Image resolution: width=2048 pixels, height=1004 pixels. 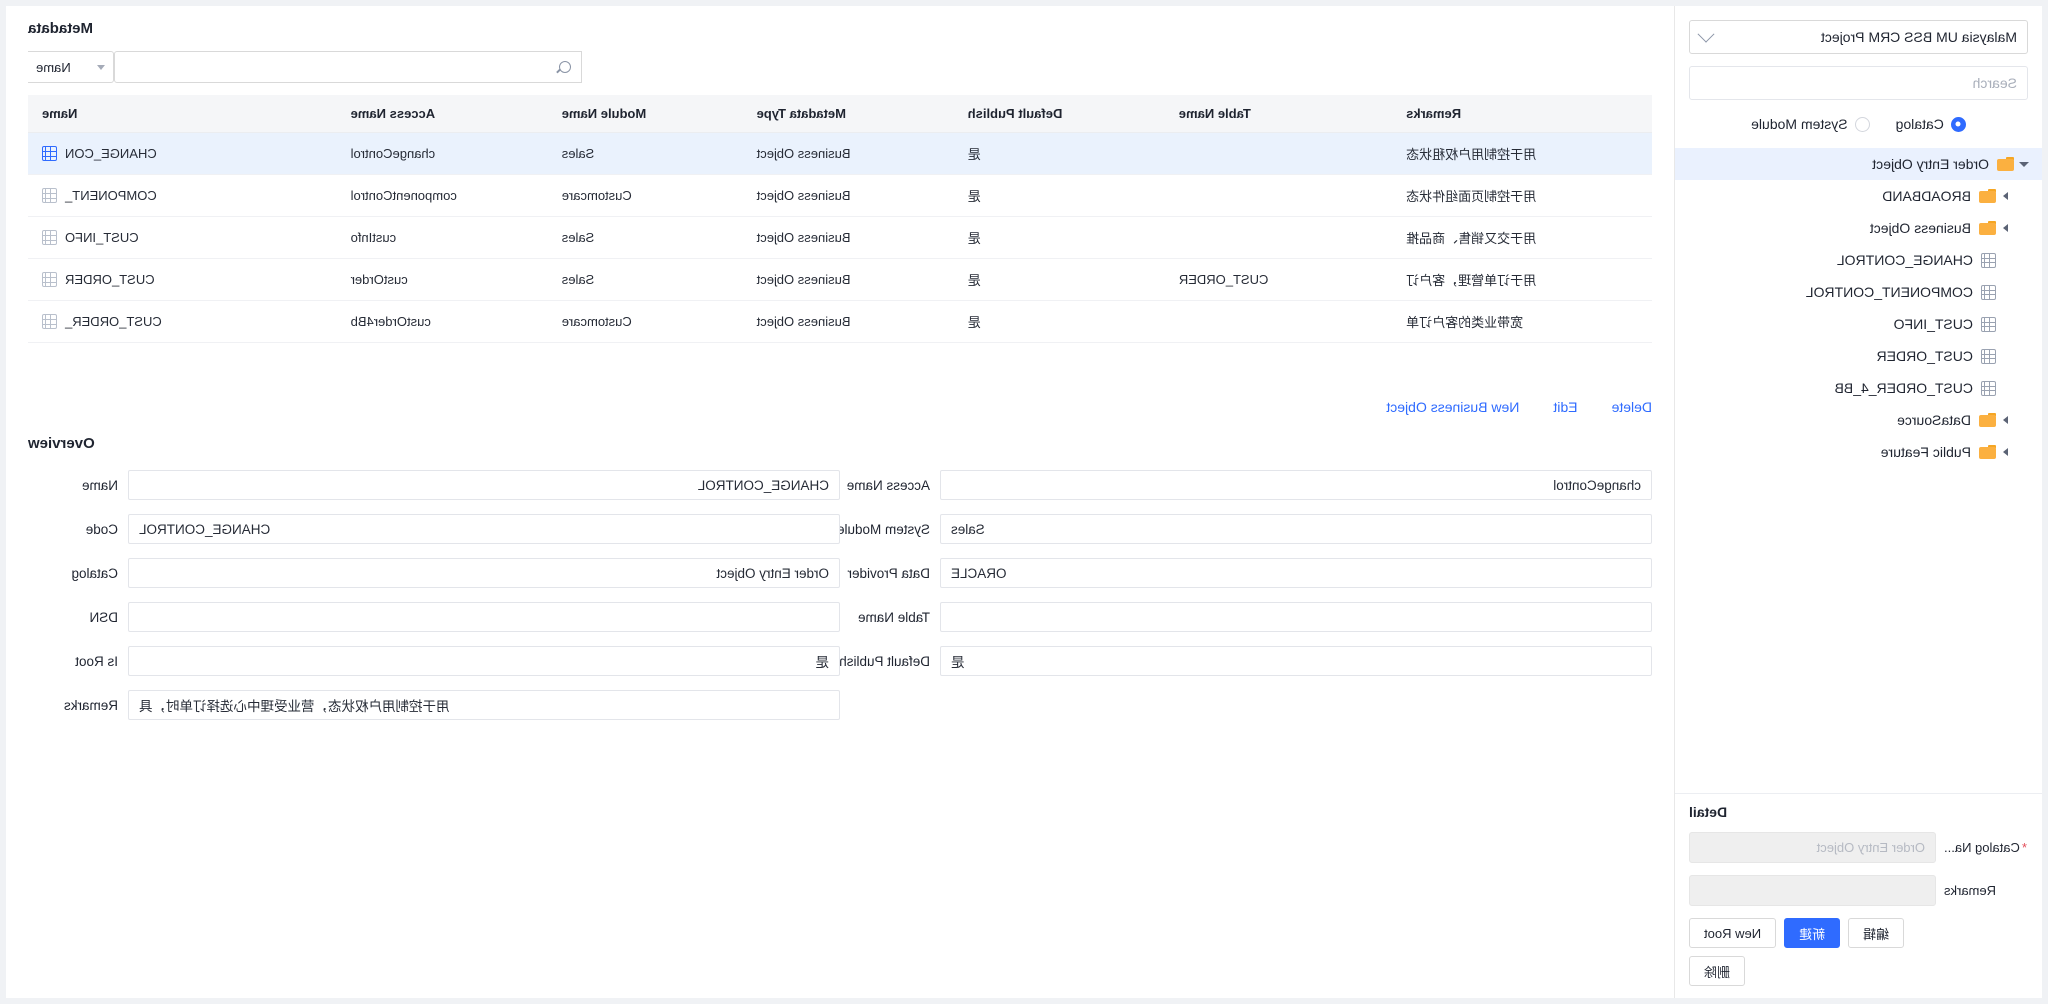 I want to click on column-header-name: Name, so click(x=182, y=114).